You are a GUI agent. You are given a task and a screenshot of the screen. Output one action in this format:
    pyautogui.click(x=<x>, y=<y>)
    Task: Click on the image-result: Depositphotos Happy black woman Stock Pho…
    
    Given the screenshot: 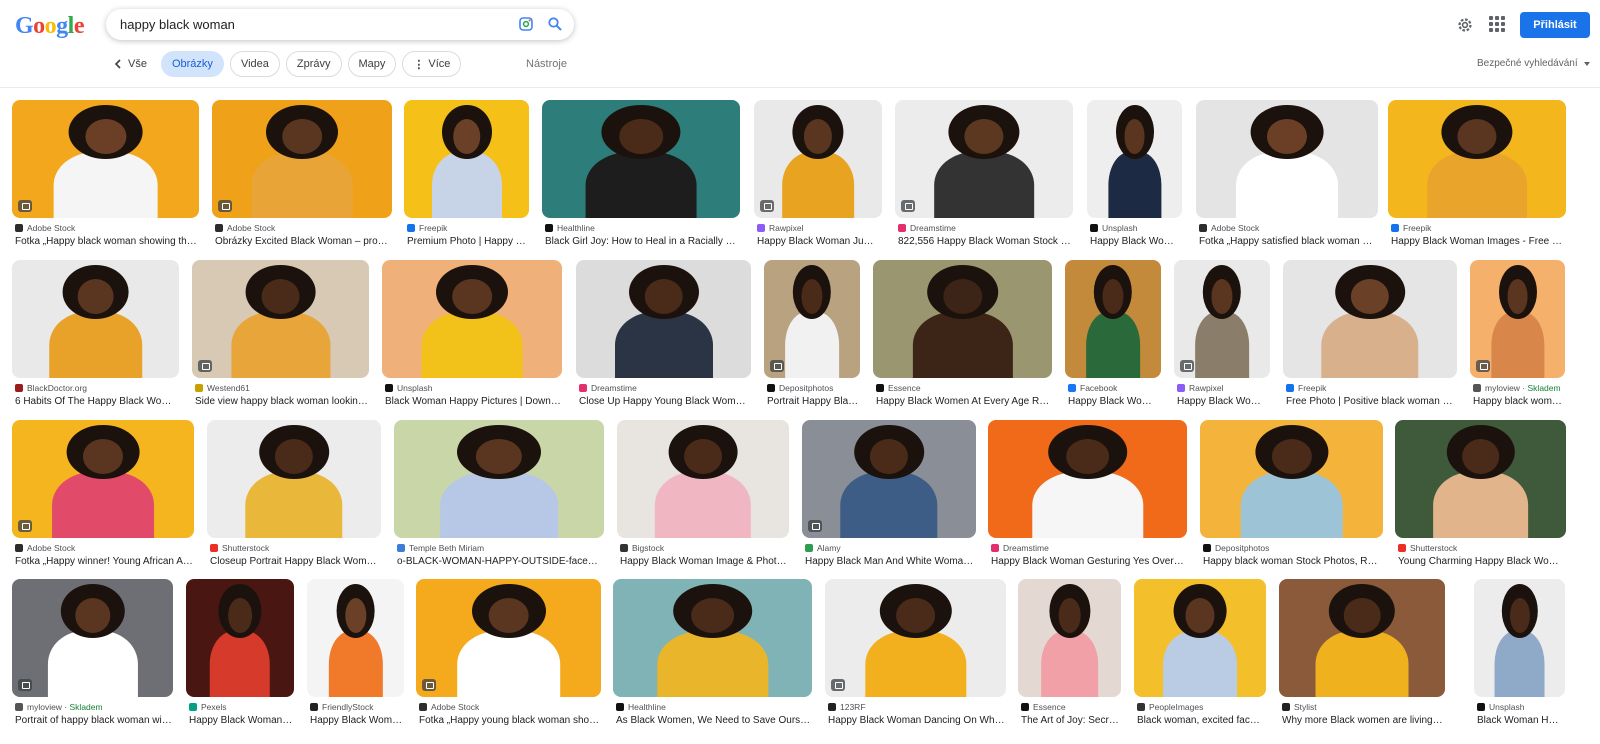 What is the action you would take?
    pyautogui.click(x=1291, y=495)
    